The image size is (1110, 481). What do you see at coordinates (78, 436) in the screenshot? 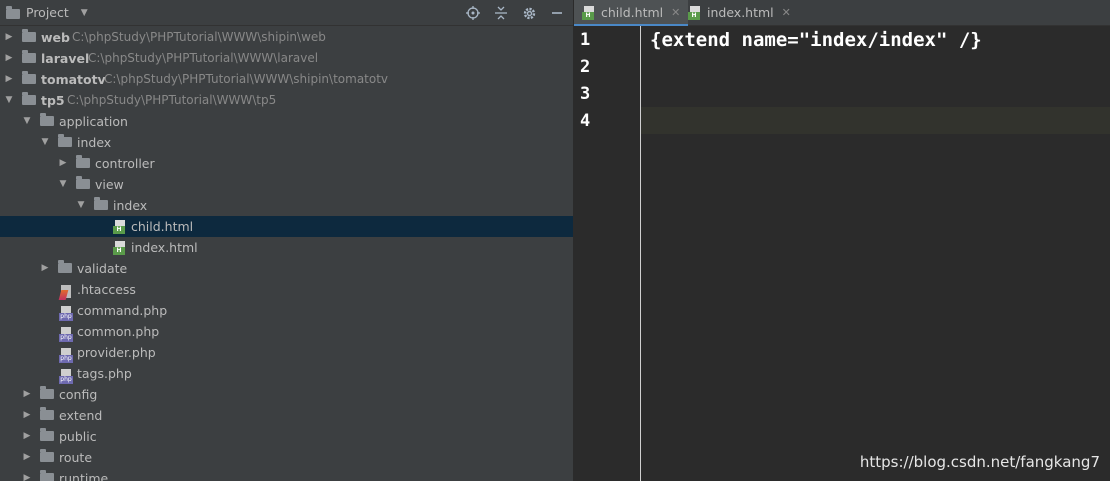
I see `tree-node-label: public` at bounding box center [78, 436].